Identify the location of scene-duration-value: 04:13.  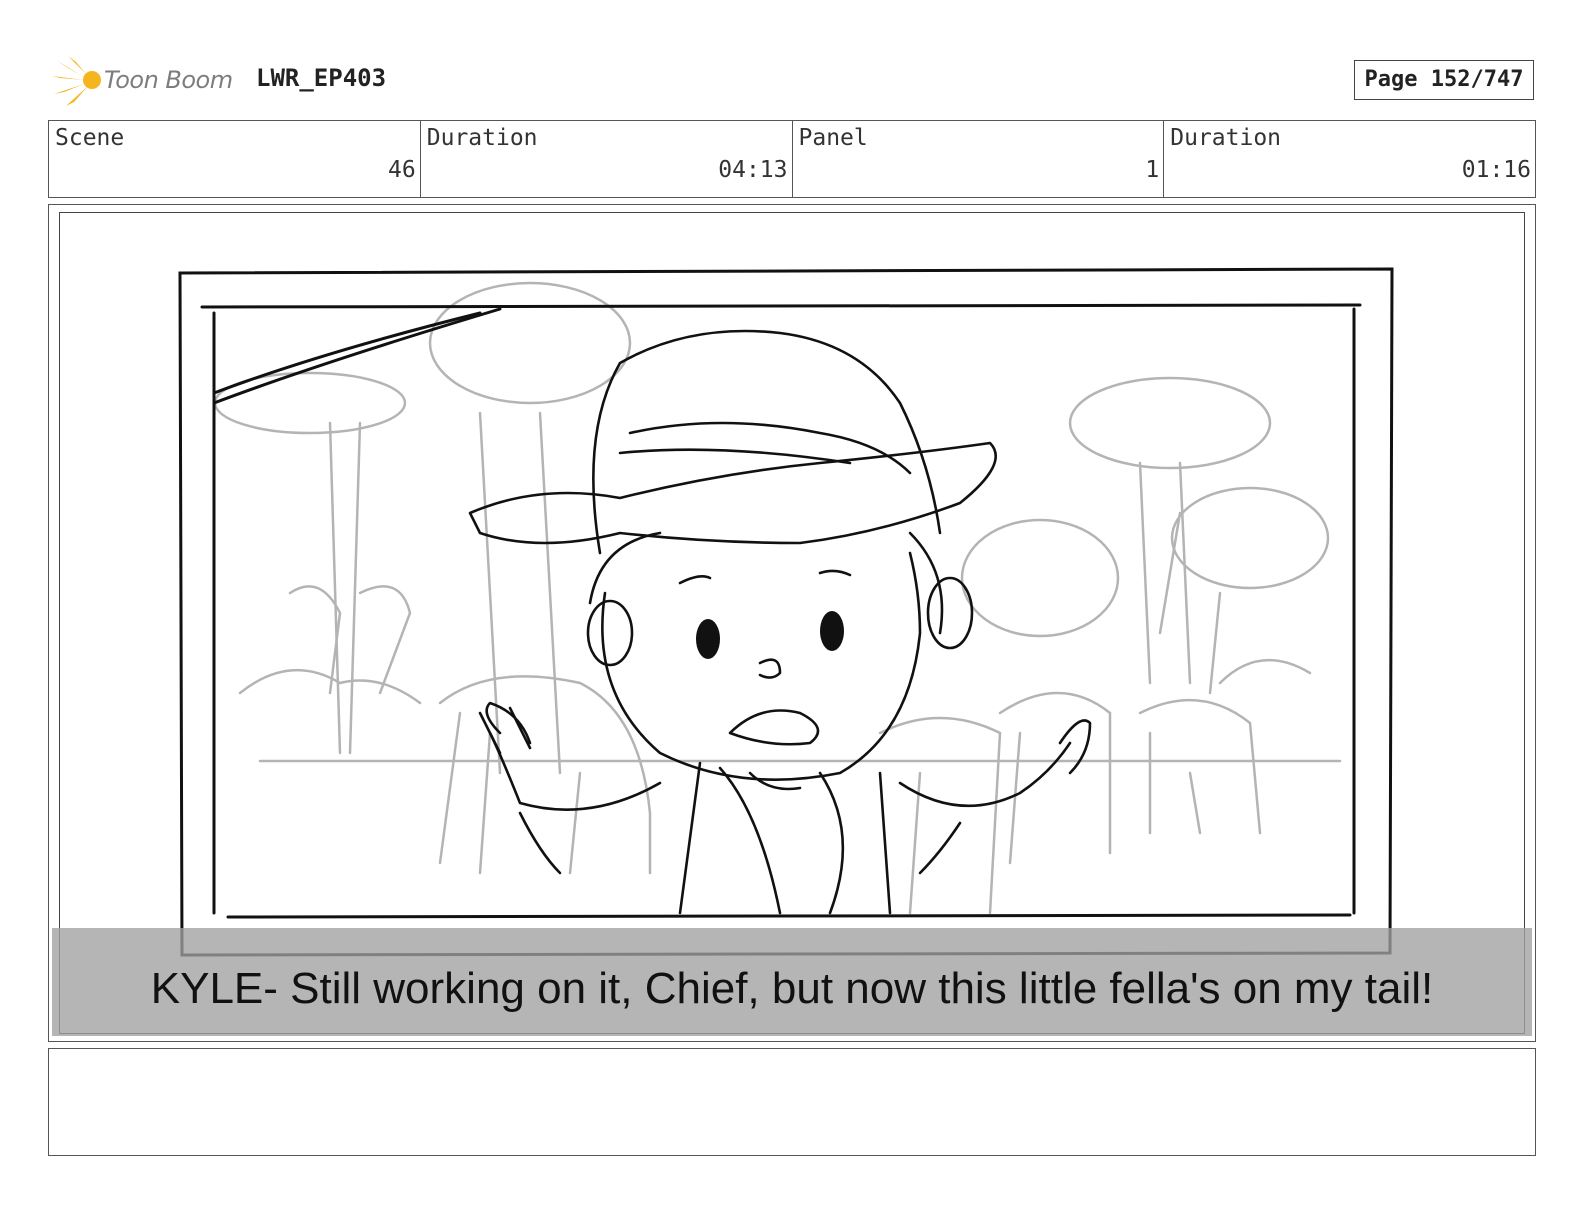
(753, 170).